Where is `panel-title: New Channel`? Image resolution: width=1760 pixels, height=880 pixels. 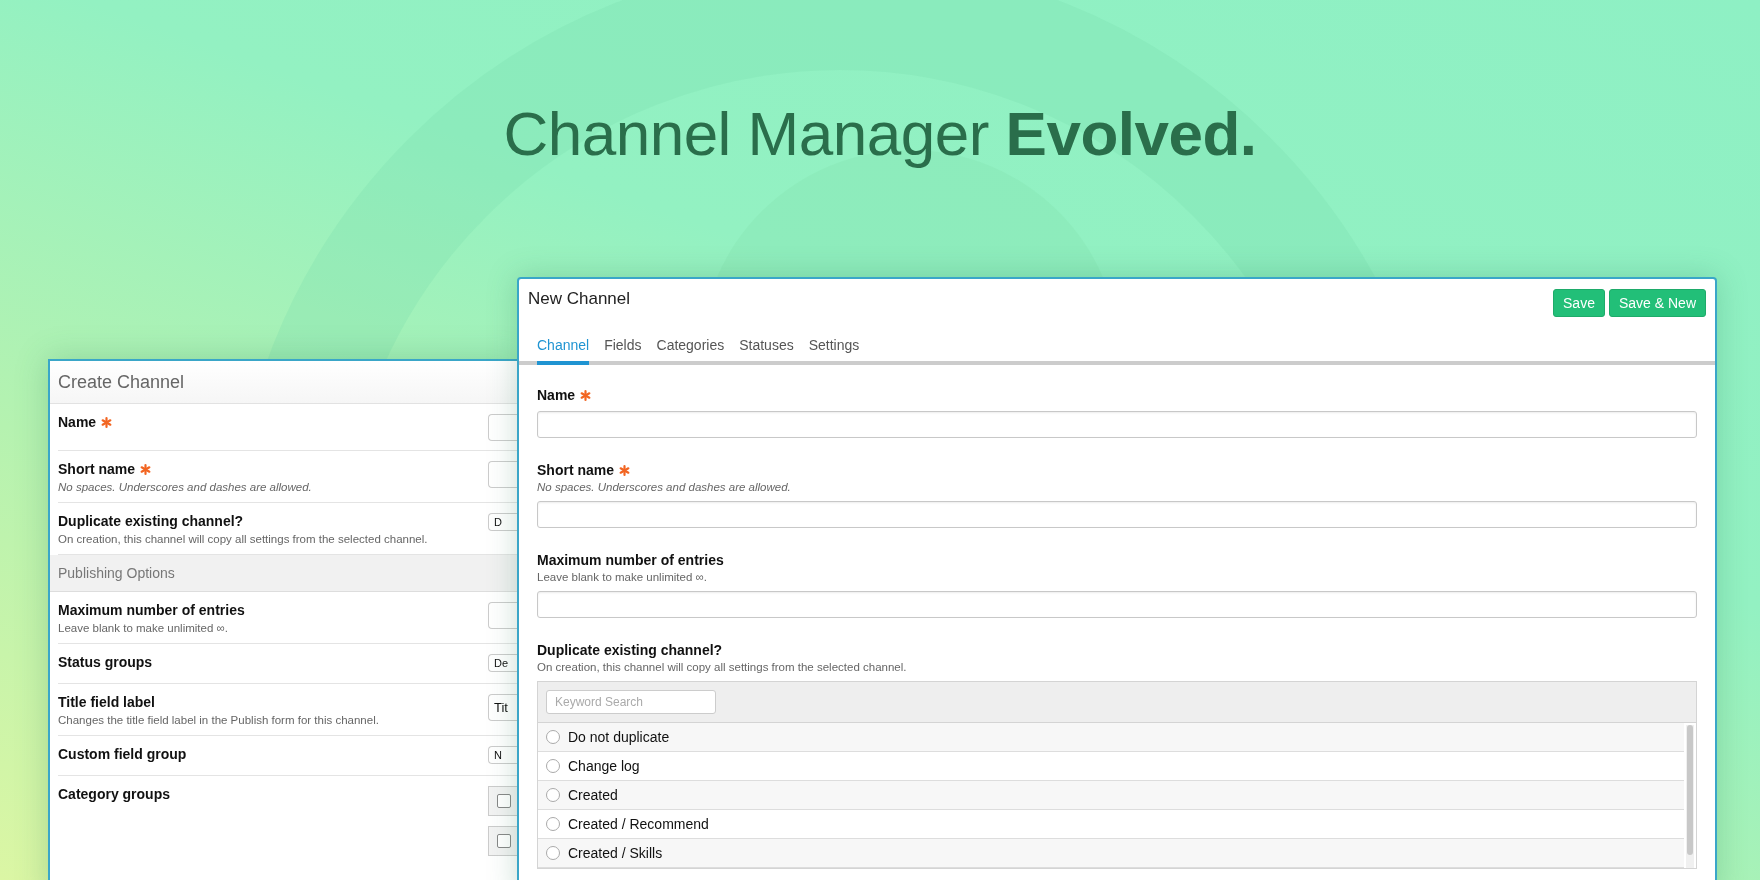 panel-title: New Channel is located at coordinates (579, 299).